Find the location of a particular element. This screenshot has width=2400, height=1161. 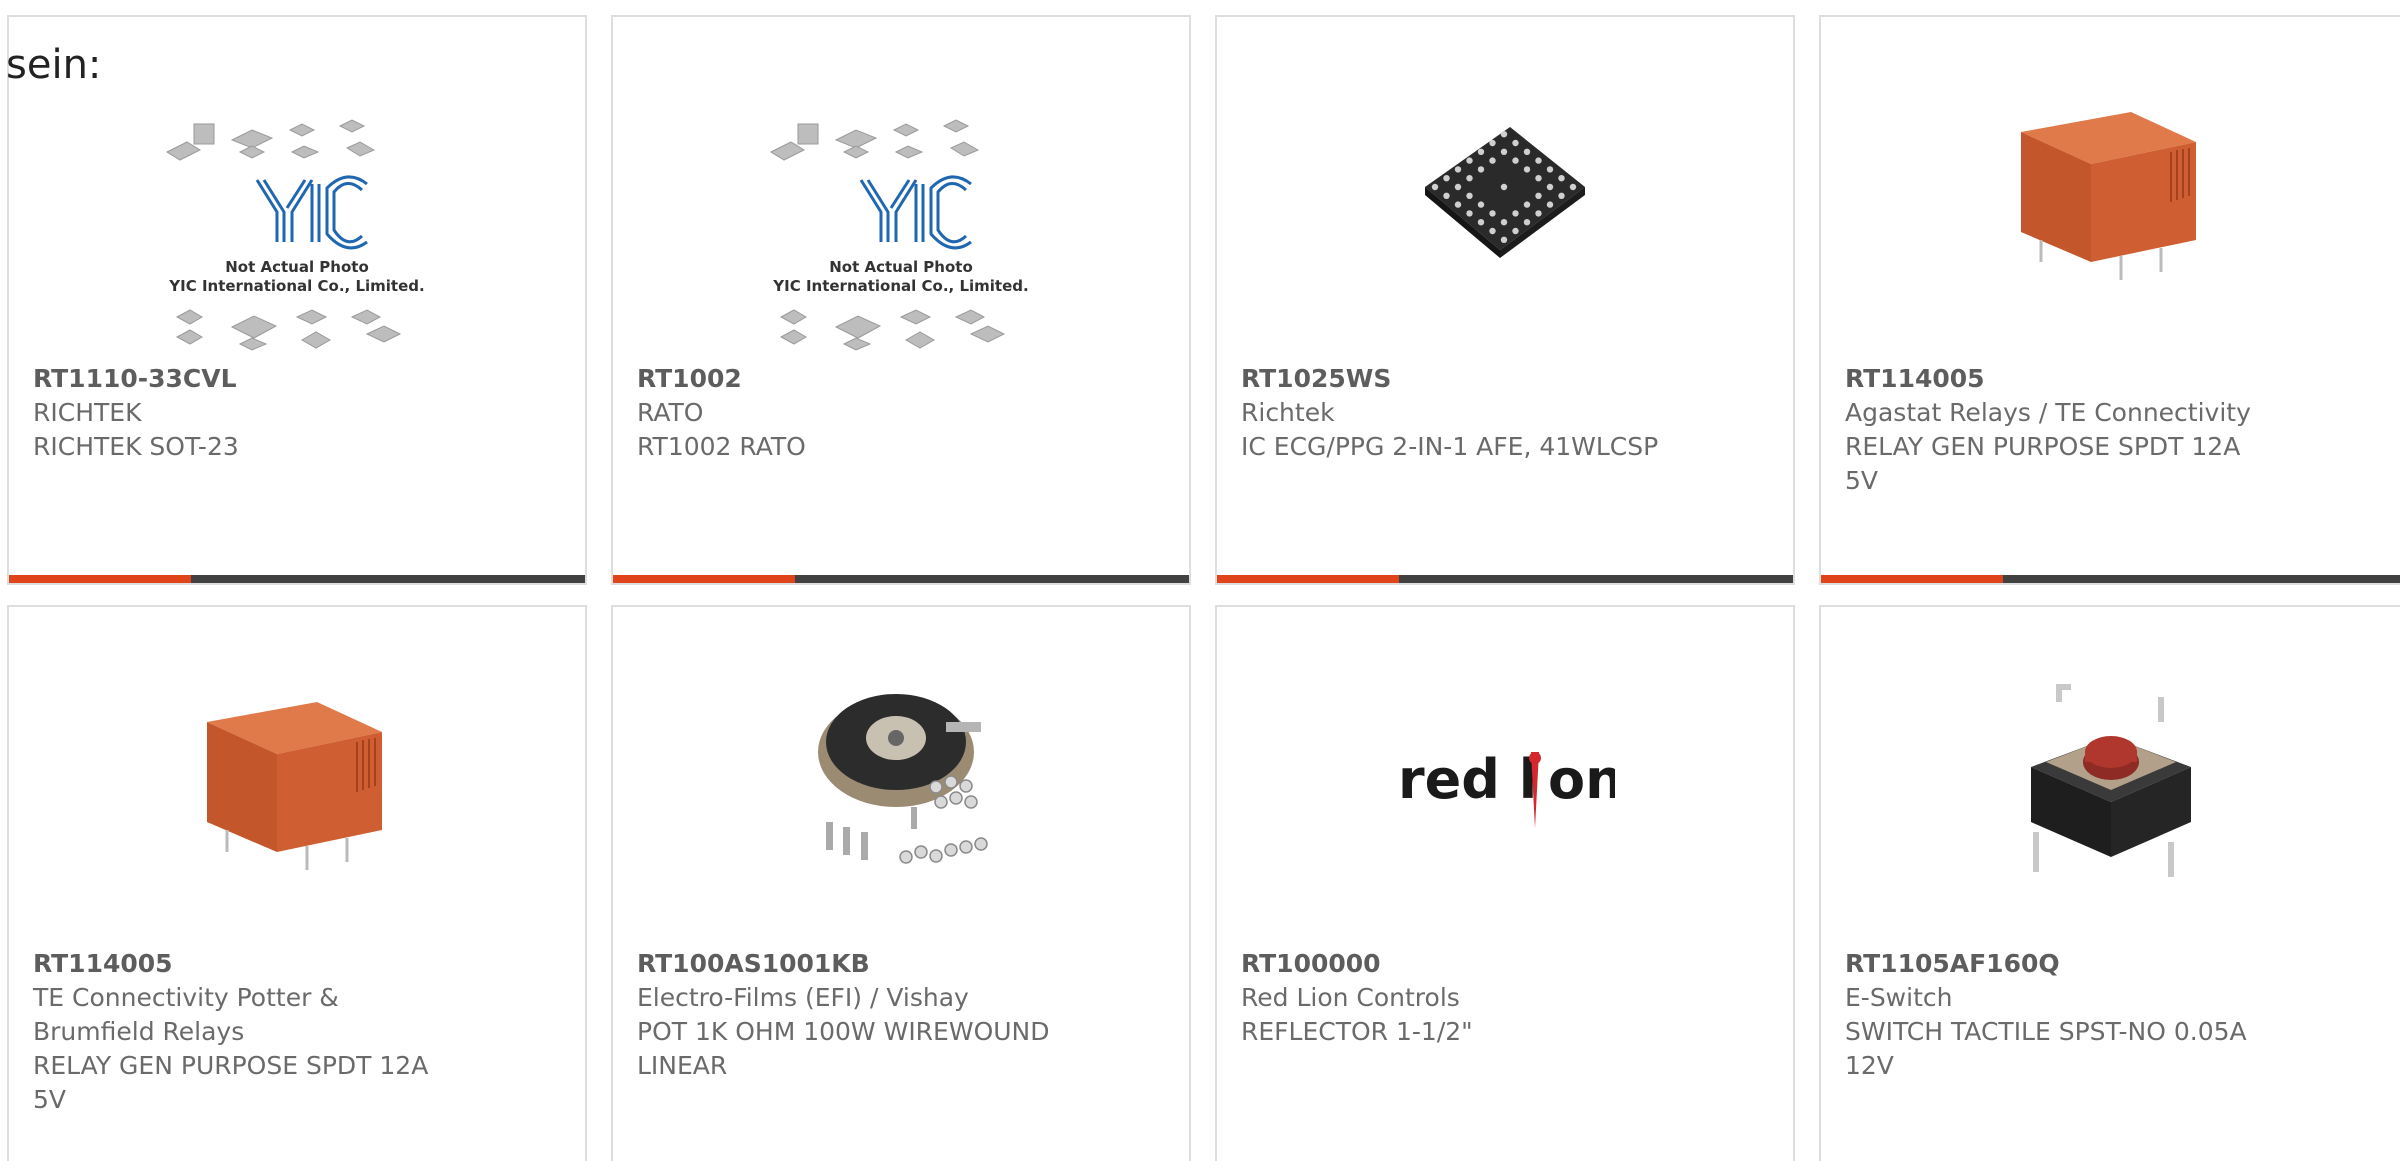

bga-chip-icon is located at coordinates (1505, 192).